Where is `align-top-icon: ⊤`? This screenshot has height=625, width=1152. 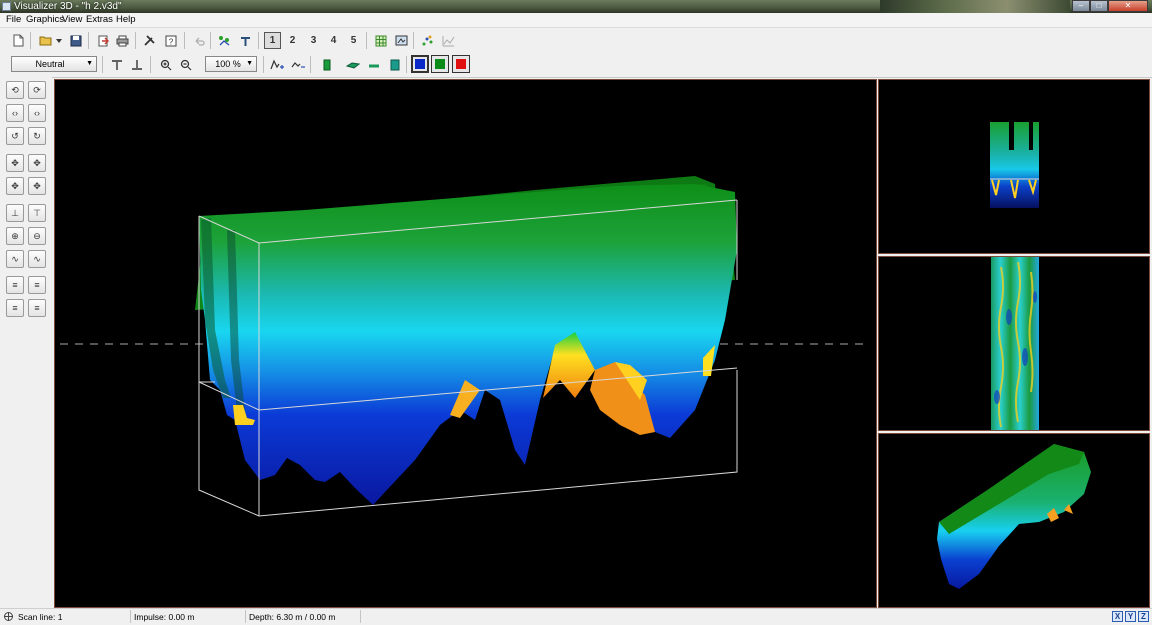 align-top-icon: ⊤ is located at coordinates (37, 213).